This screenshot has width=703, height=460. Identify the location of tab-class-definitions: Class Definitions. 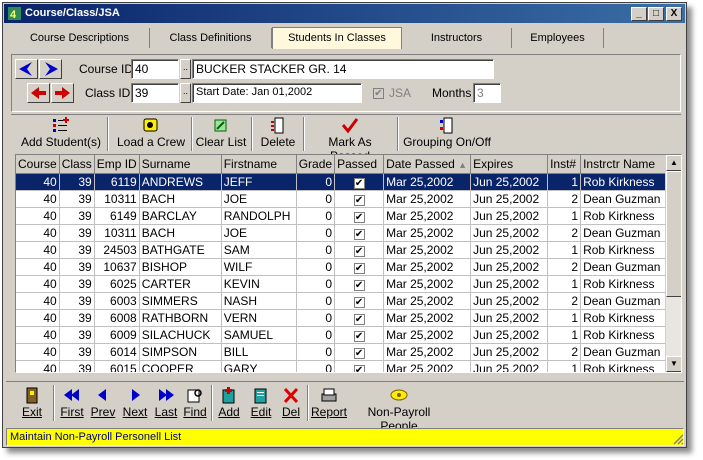
(211, 38).